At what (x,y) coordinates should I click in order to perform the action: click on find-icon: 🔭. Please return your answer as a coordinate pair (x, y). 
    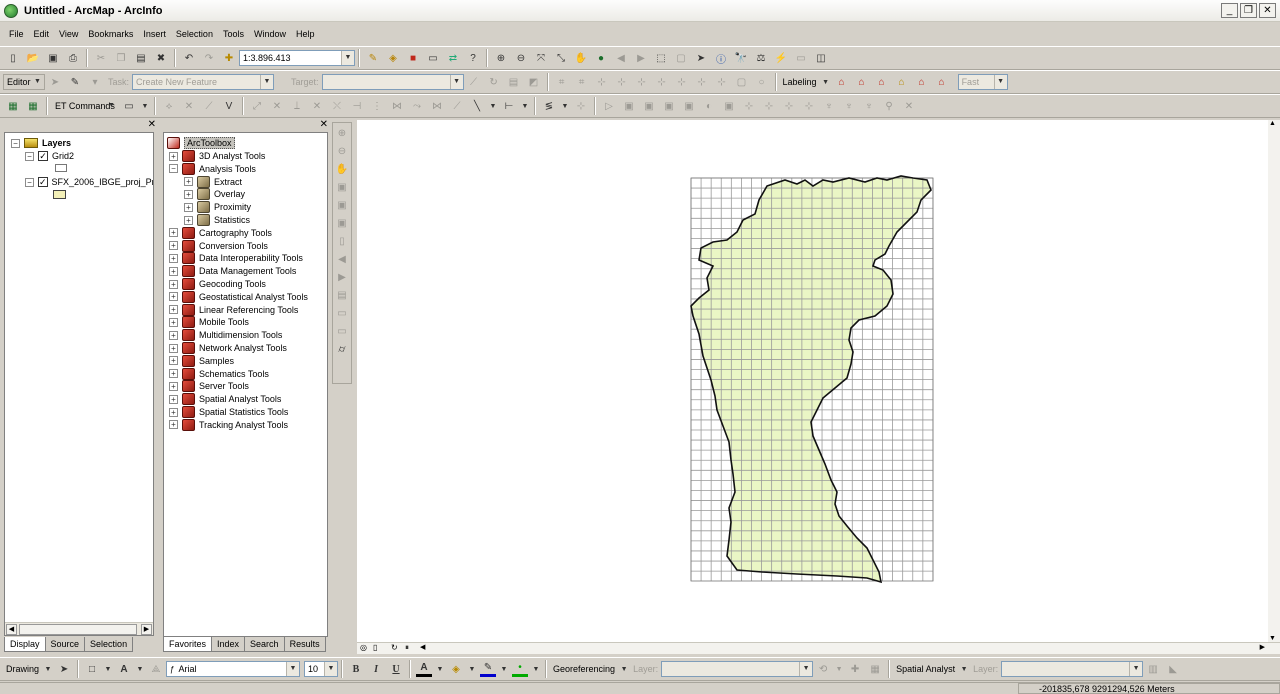
    Looking at the image, I should click on (741, 58).